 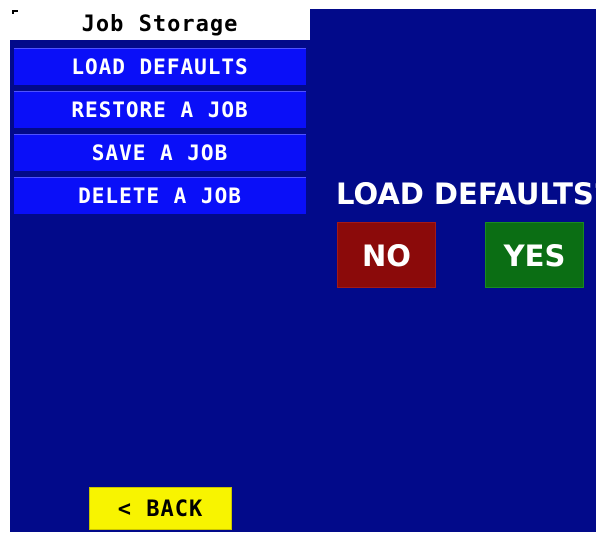 I want to click on yes-button: YES, so click(x=534, y=255).